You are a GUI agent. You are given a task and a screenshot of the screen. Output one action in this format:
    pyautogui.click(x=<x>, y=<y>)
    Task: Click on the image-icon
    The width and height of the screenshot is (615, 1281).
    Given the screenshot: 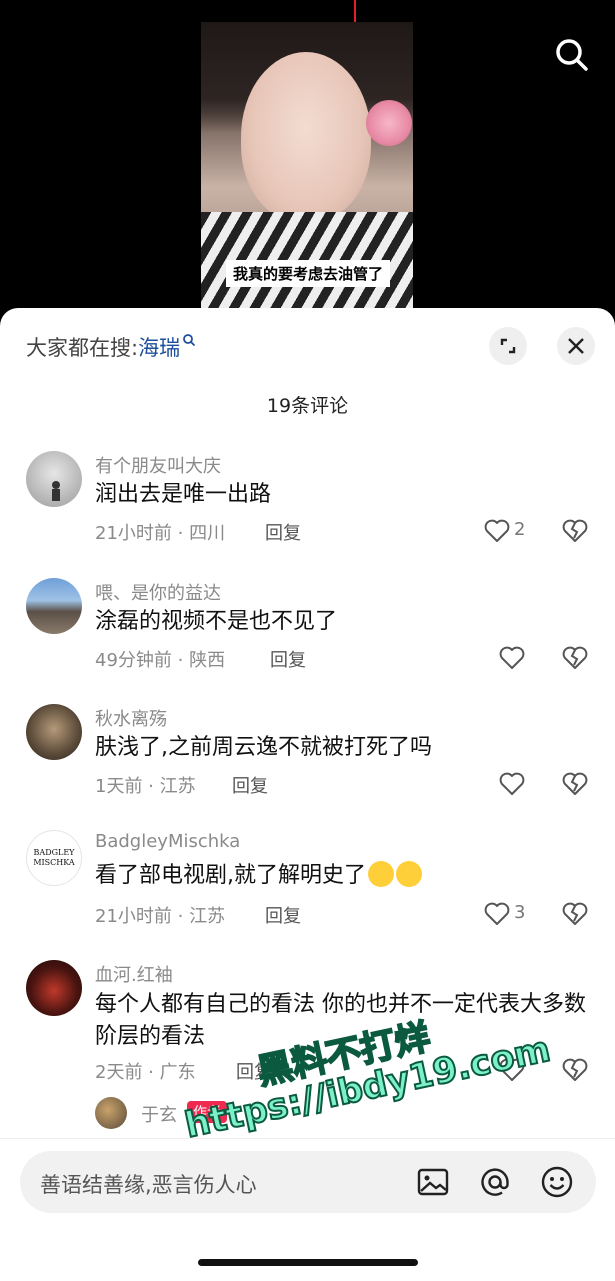 What is the action you would take?
    pyautogui.click(x=433, y=1182)
    